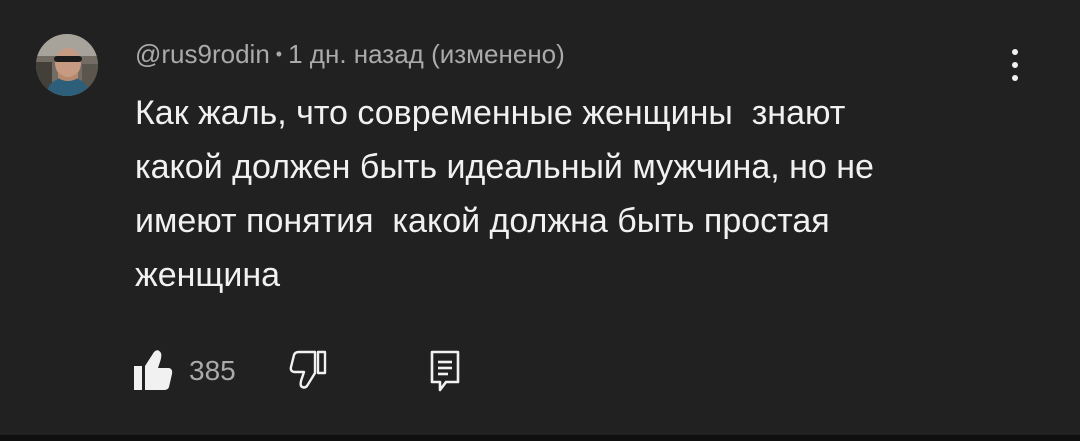  I want to click on avatar-icon, so click(67, 65).